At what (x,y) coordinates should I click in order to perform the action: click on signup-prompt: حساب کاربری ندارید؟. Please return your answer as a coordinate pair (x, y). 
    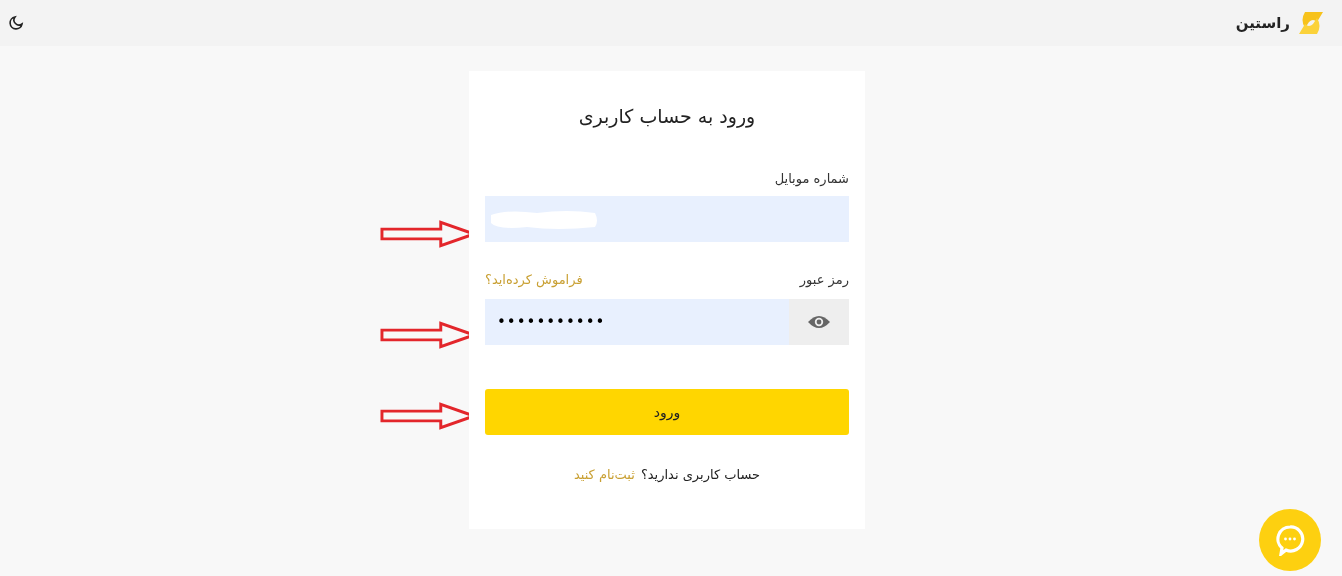
    Looking at the image, I should click on (700, 474).